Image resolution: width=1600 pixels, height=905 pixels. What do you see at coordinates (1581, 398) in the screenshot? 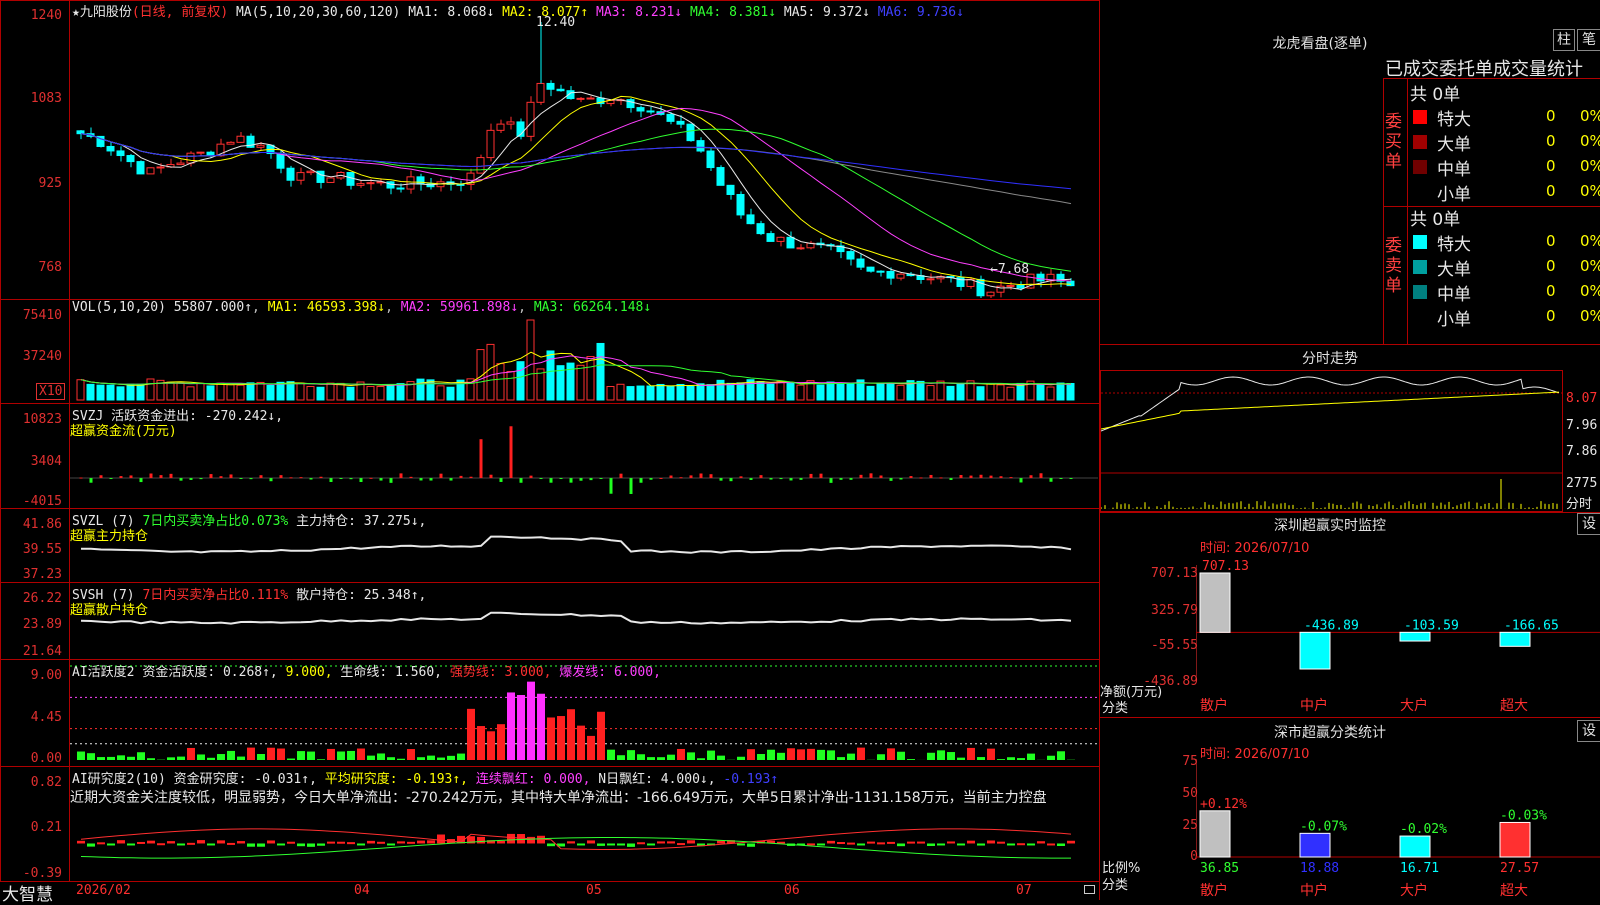
I see `minute-tick: 8.07` at bounding box center [1581, 398].